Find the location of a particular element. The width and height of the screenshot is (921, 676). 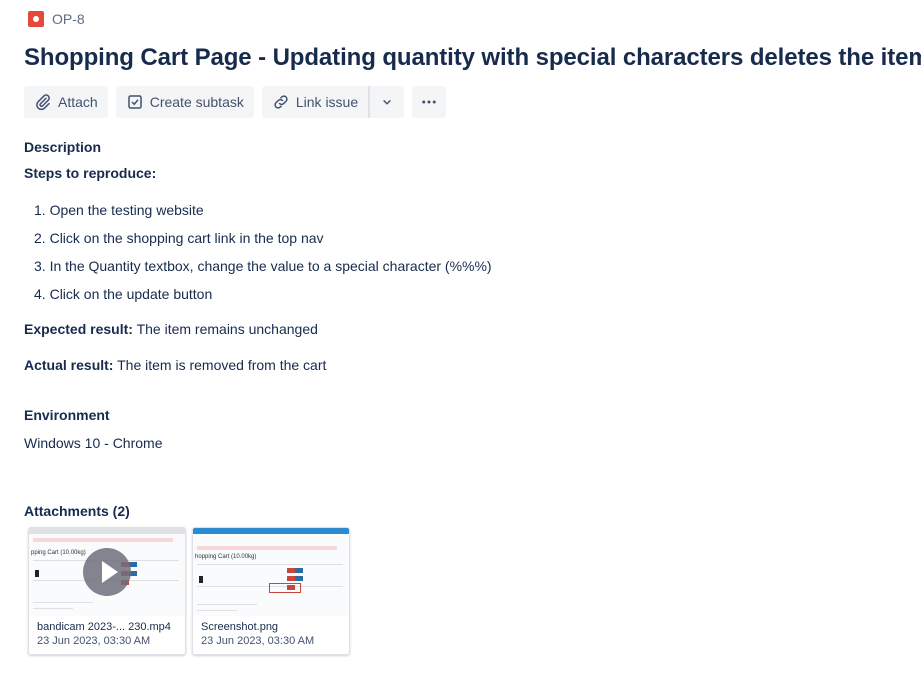

attach-button: Attach is located at coordinates (66, 102).